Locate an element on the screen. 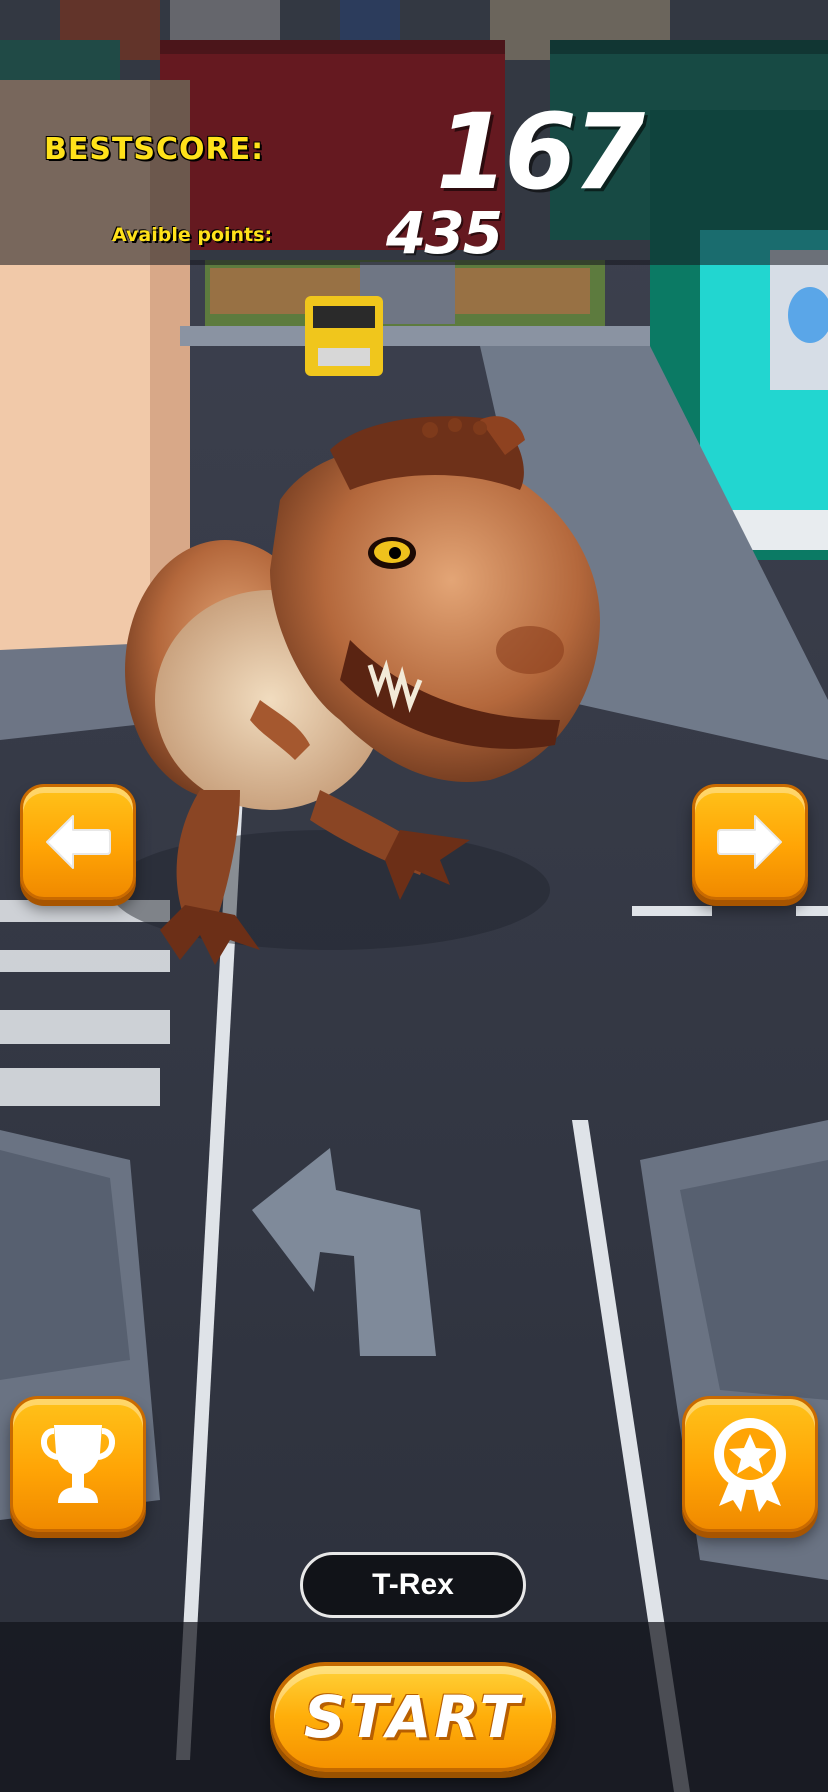 The height and width of the screenshot is (1792, 828). best-score-value: 167 is located at coordinates (540, 152).